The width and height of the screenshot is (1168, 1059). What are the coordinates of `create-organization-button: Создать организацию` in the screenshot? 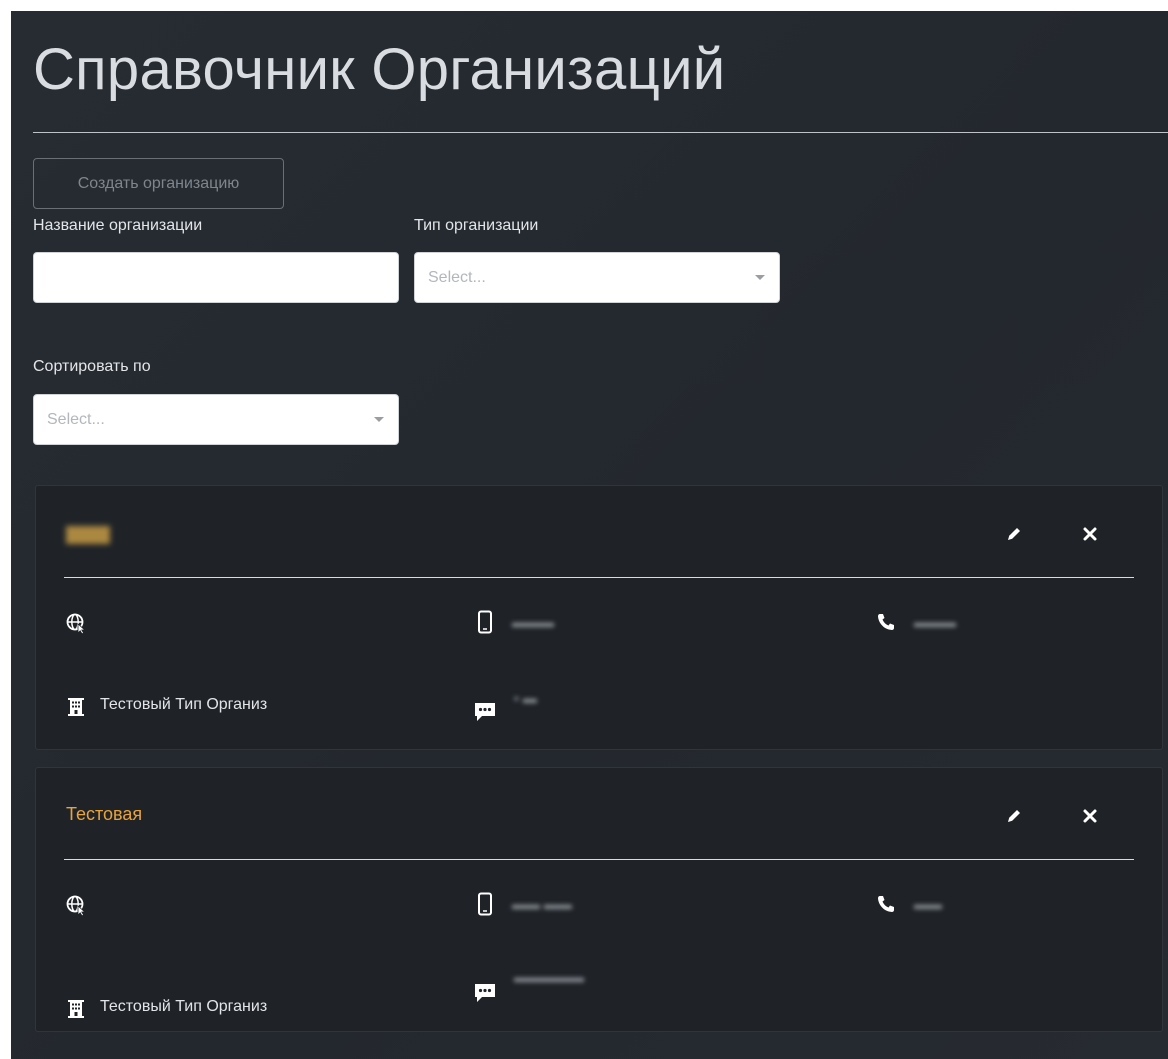 It's located at (158, 183).